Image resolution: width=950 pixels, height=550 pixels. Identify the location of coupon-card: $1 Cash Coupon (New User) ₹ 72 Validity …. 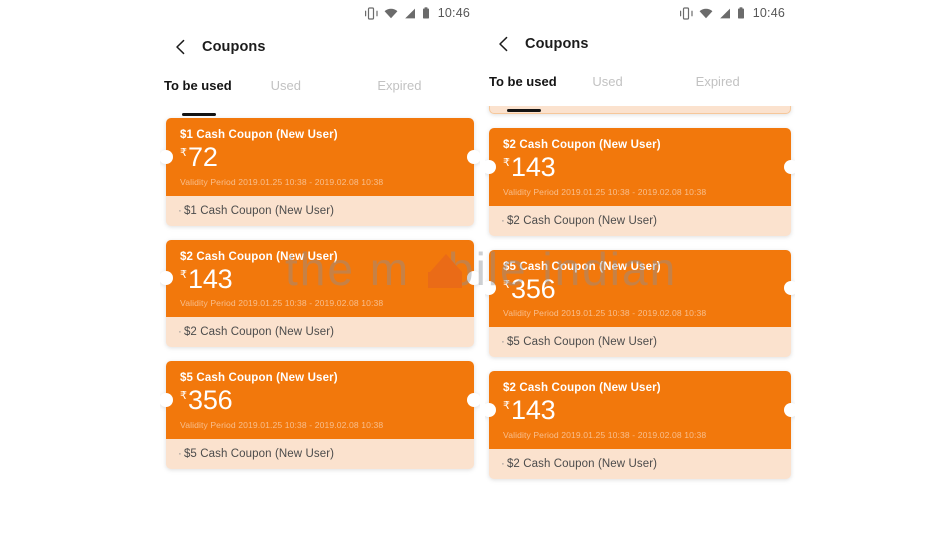
(320, 172).